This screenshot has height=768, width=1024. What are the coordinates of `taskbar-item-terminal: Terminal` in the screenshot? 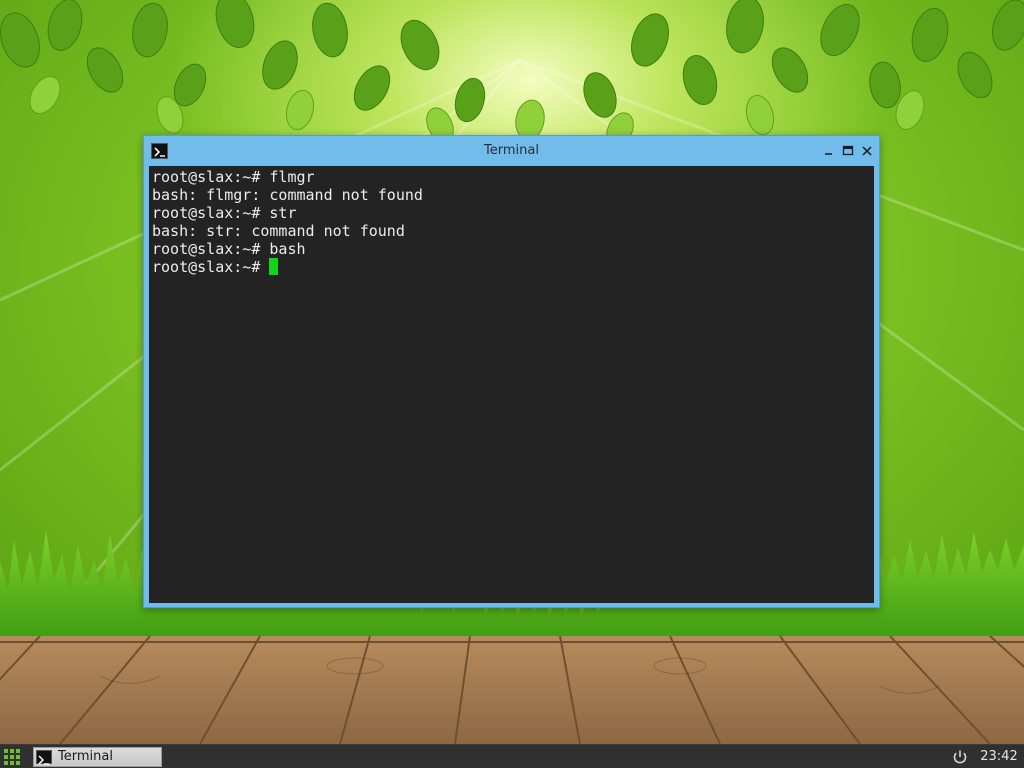 It's located at (97, 757).